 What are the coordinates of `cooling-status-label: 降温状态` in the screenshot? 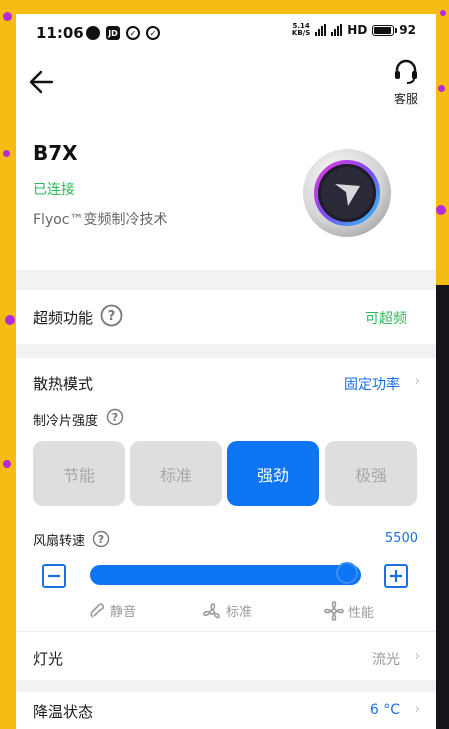 It's located at (63, 712).